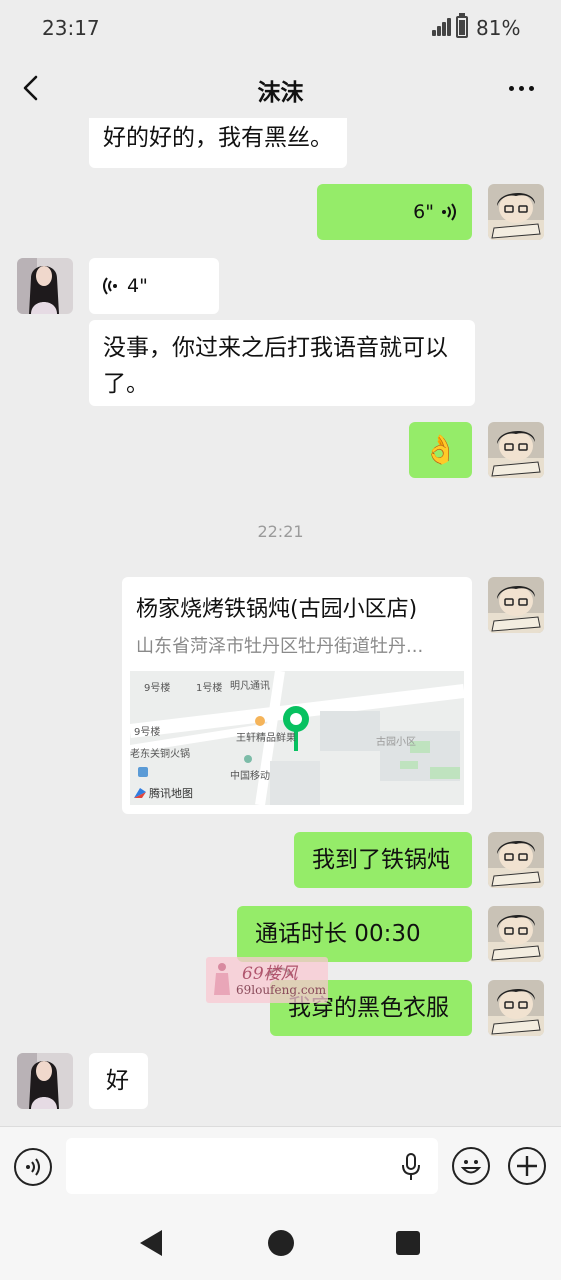 Image resolution: width=561 pixels, height=1280 pixels. I want to click on plus-icon, so click(527, 1166).